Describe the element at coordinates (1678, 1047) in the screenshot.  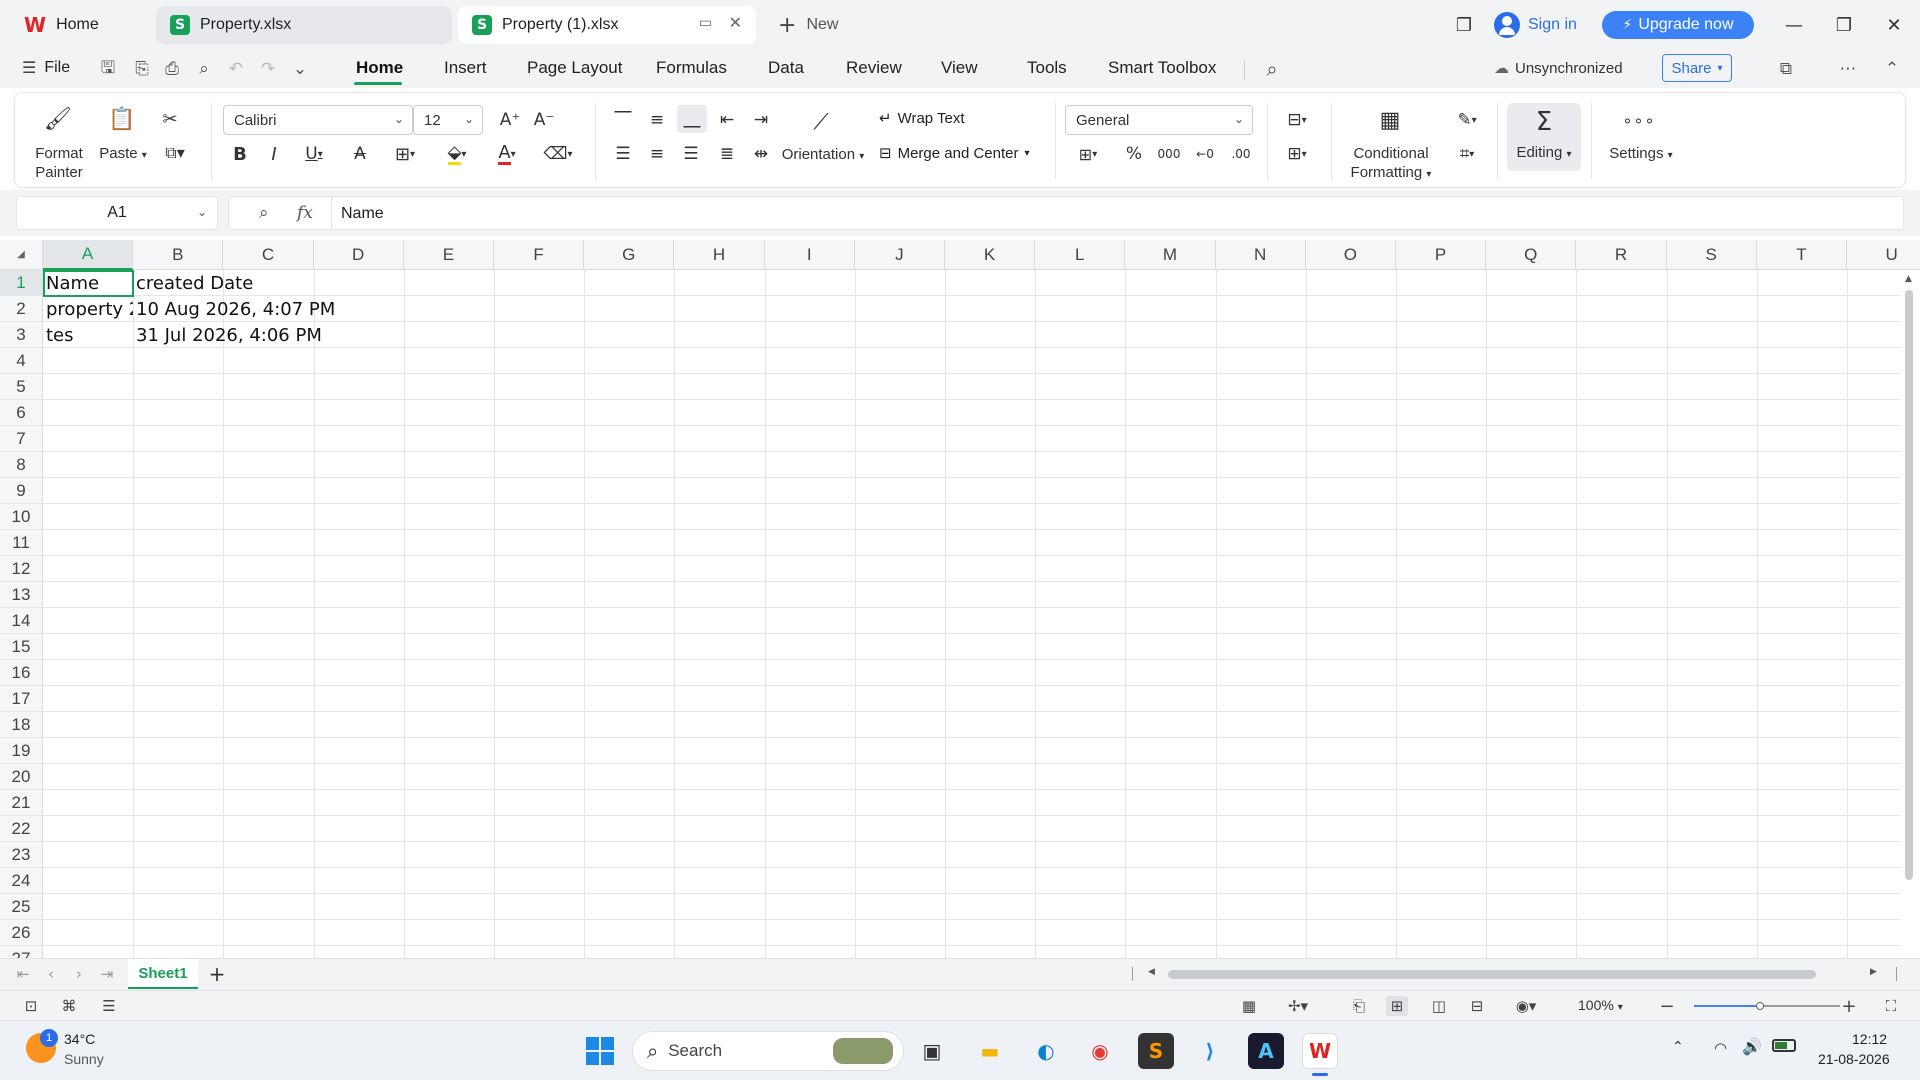
I see `chevron-up-icon: ⌃` at that location.